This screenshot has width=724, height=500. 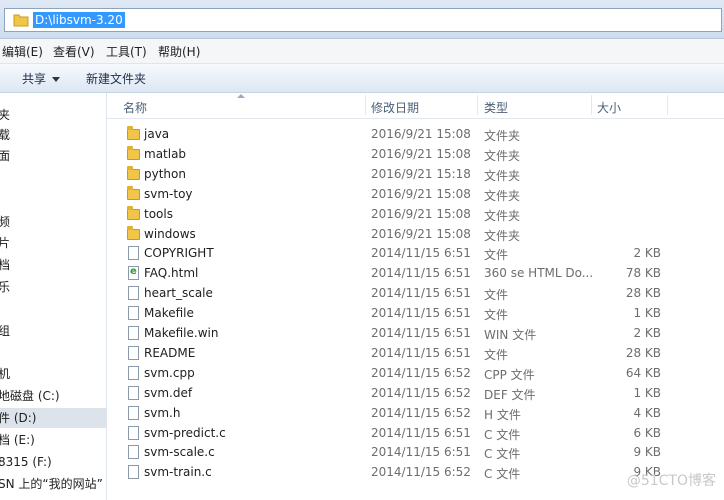 I want to click on sort-ascending-icon, so click(x=241, y=96).